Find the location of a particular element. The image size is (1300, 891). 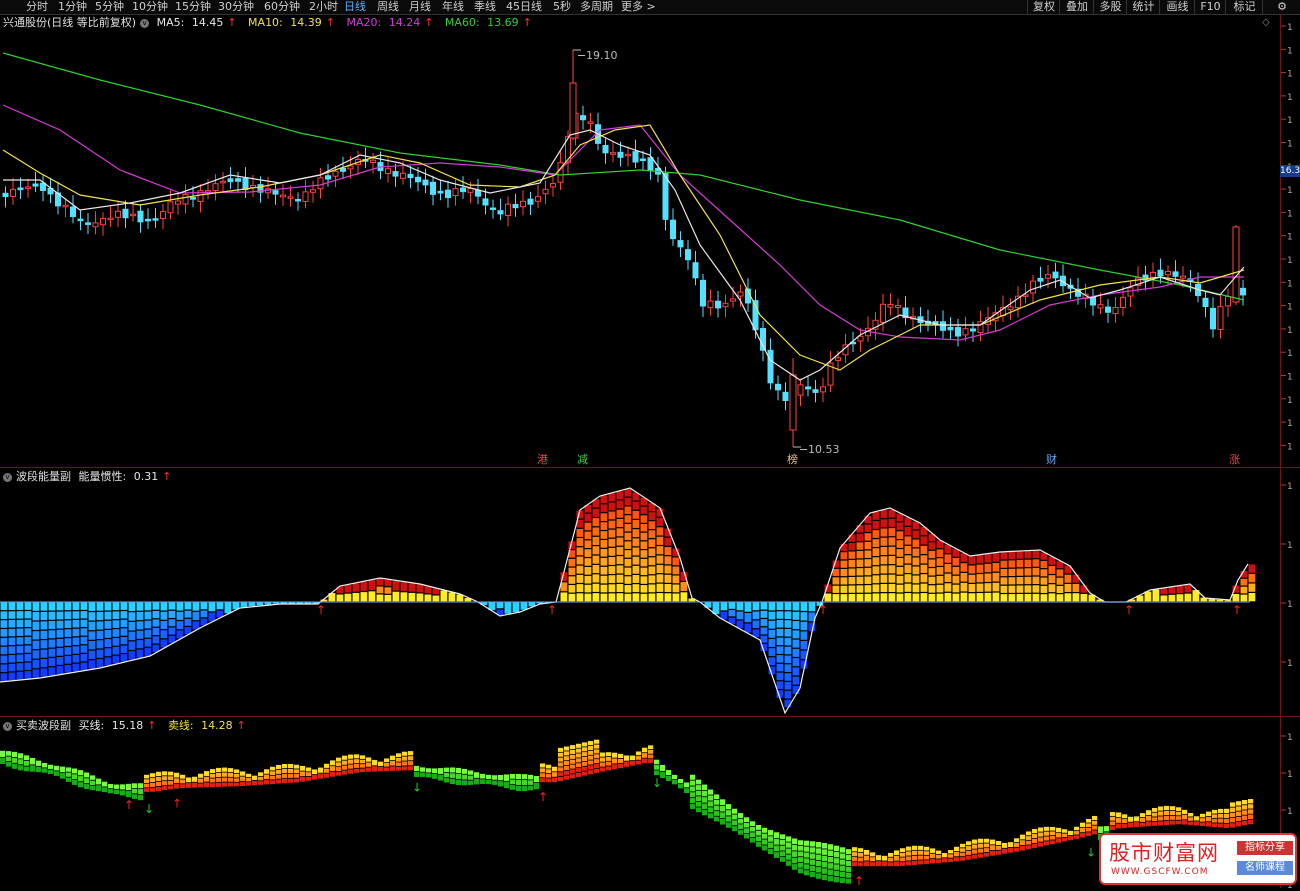

toolbar-button-6: 标记 is located at coordinates (1244, 7).